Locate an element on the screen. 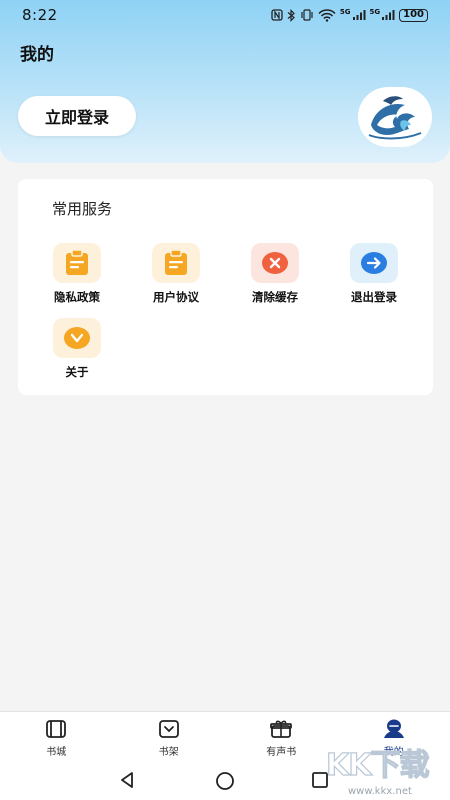 The height and width of the screenshot is (800, 450). arrow-right-circle-icon is located at coordinates (374, 263).